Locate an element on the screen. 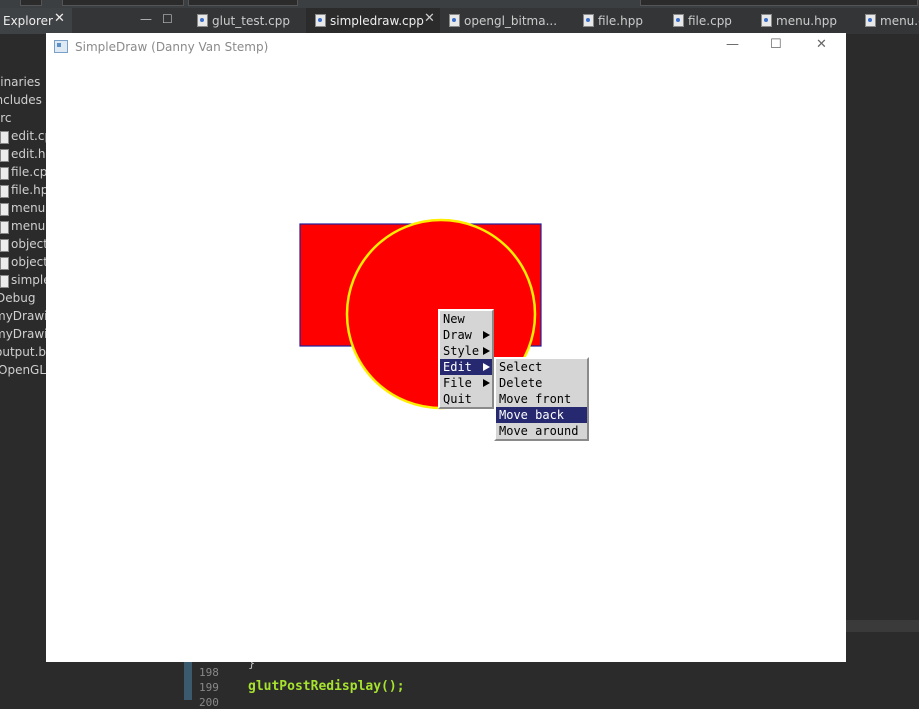 This screenshot has height=709, width=919. editor-panel-edge is located at coordinates (882, 626).